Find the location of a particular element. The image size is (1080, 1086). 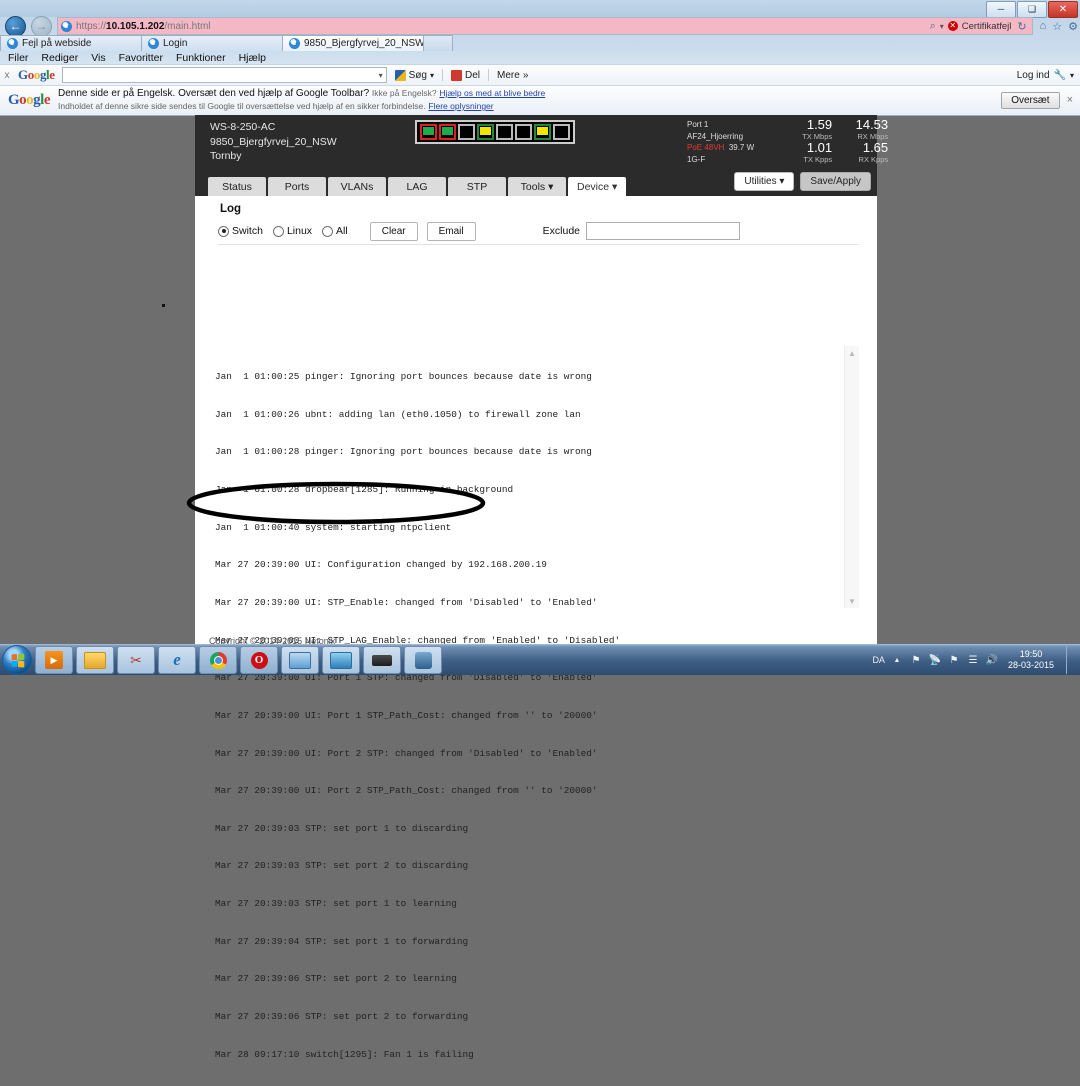

browser-tab: Fejl på webside is located at coordinates (71, 43).